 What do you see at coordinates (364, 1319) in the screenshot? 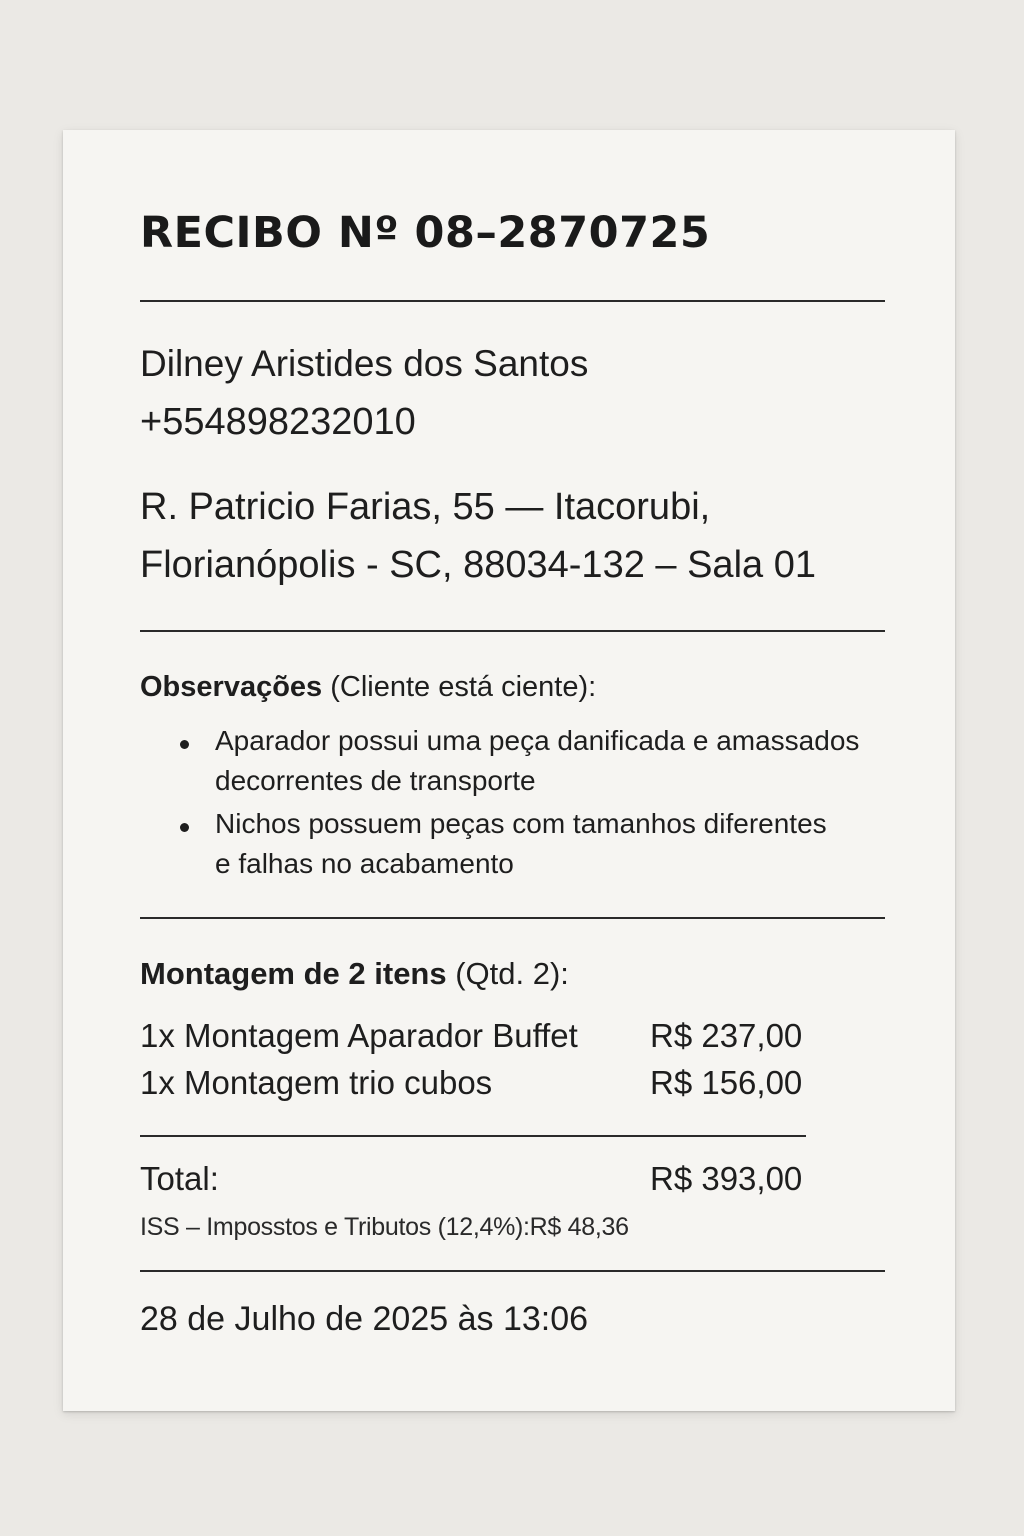
I see `receipt-date: 28 de Julho de 2025 às 13:06` at bounding box center [364, 1319].